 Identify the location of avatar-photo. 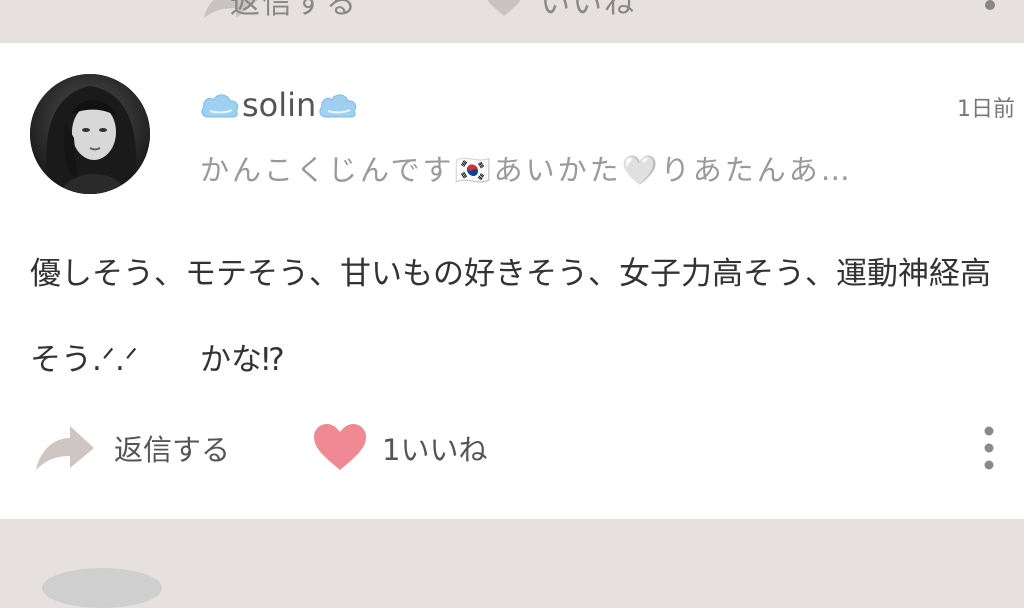
(90, 134).